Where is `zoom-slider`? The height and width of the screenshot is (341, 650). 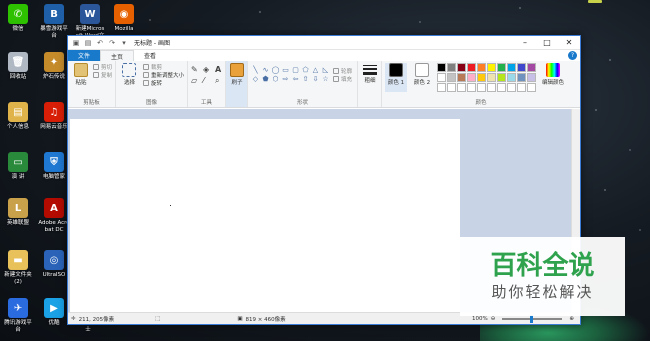
zoom-slider is located at coordinates (532, 318).